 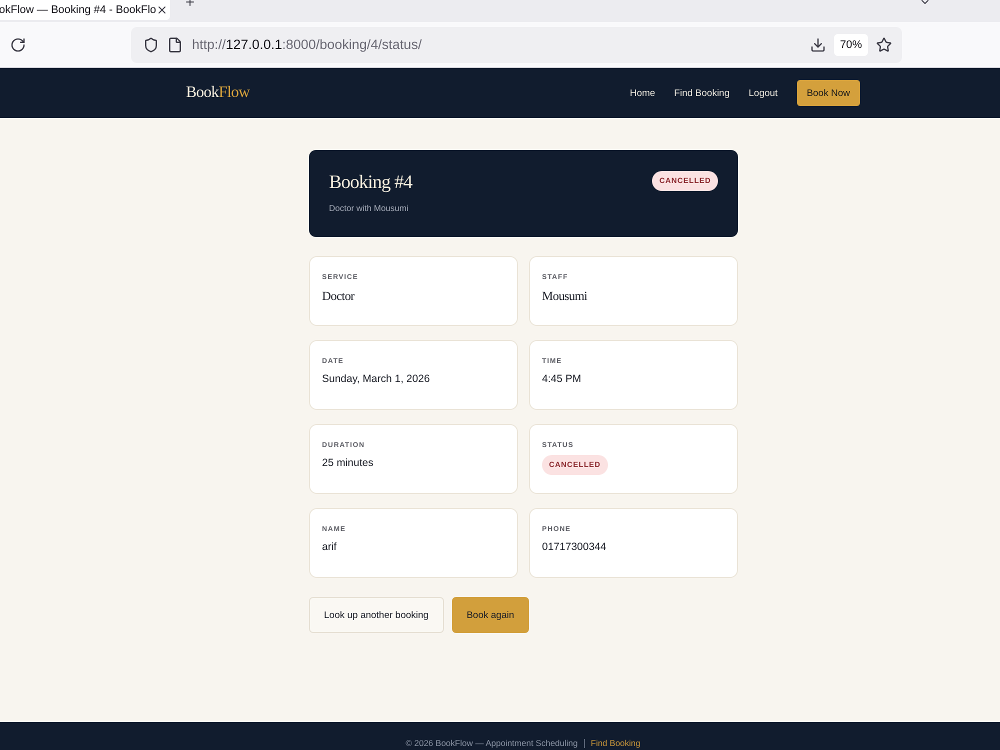 I want to click on close-icon, so click(x=162, y=10).